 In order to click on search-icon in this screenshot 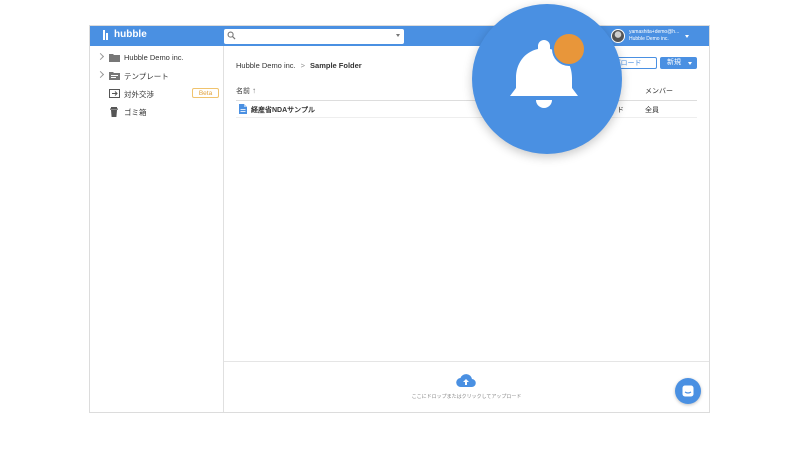, I will do `click(231, 35)`.